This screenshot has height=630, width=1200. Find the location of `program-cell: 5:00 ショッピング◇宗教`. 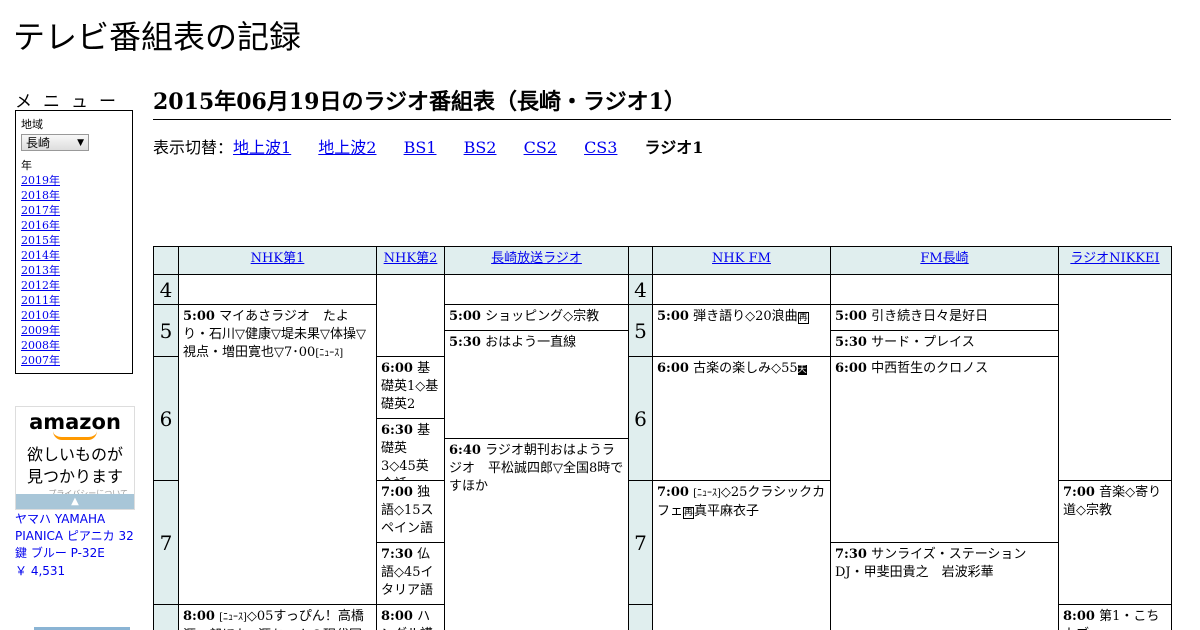

program-cell: 5:00 ショッピング◇宗教 is located at coordinates (536, 317).